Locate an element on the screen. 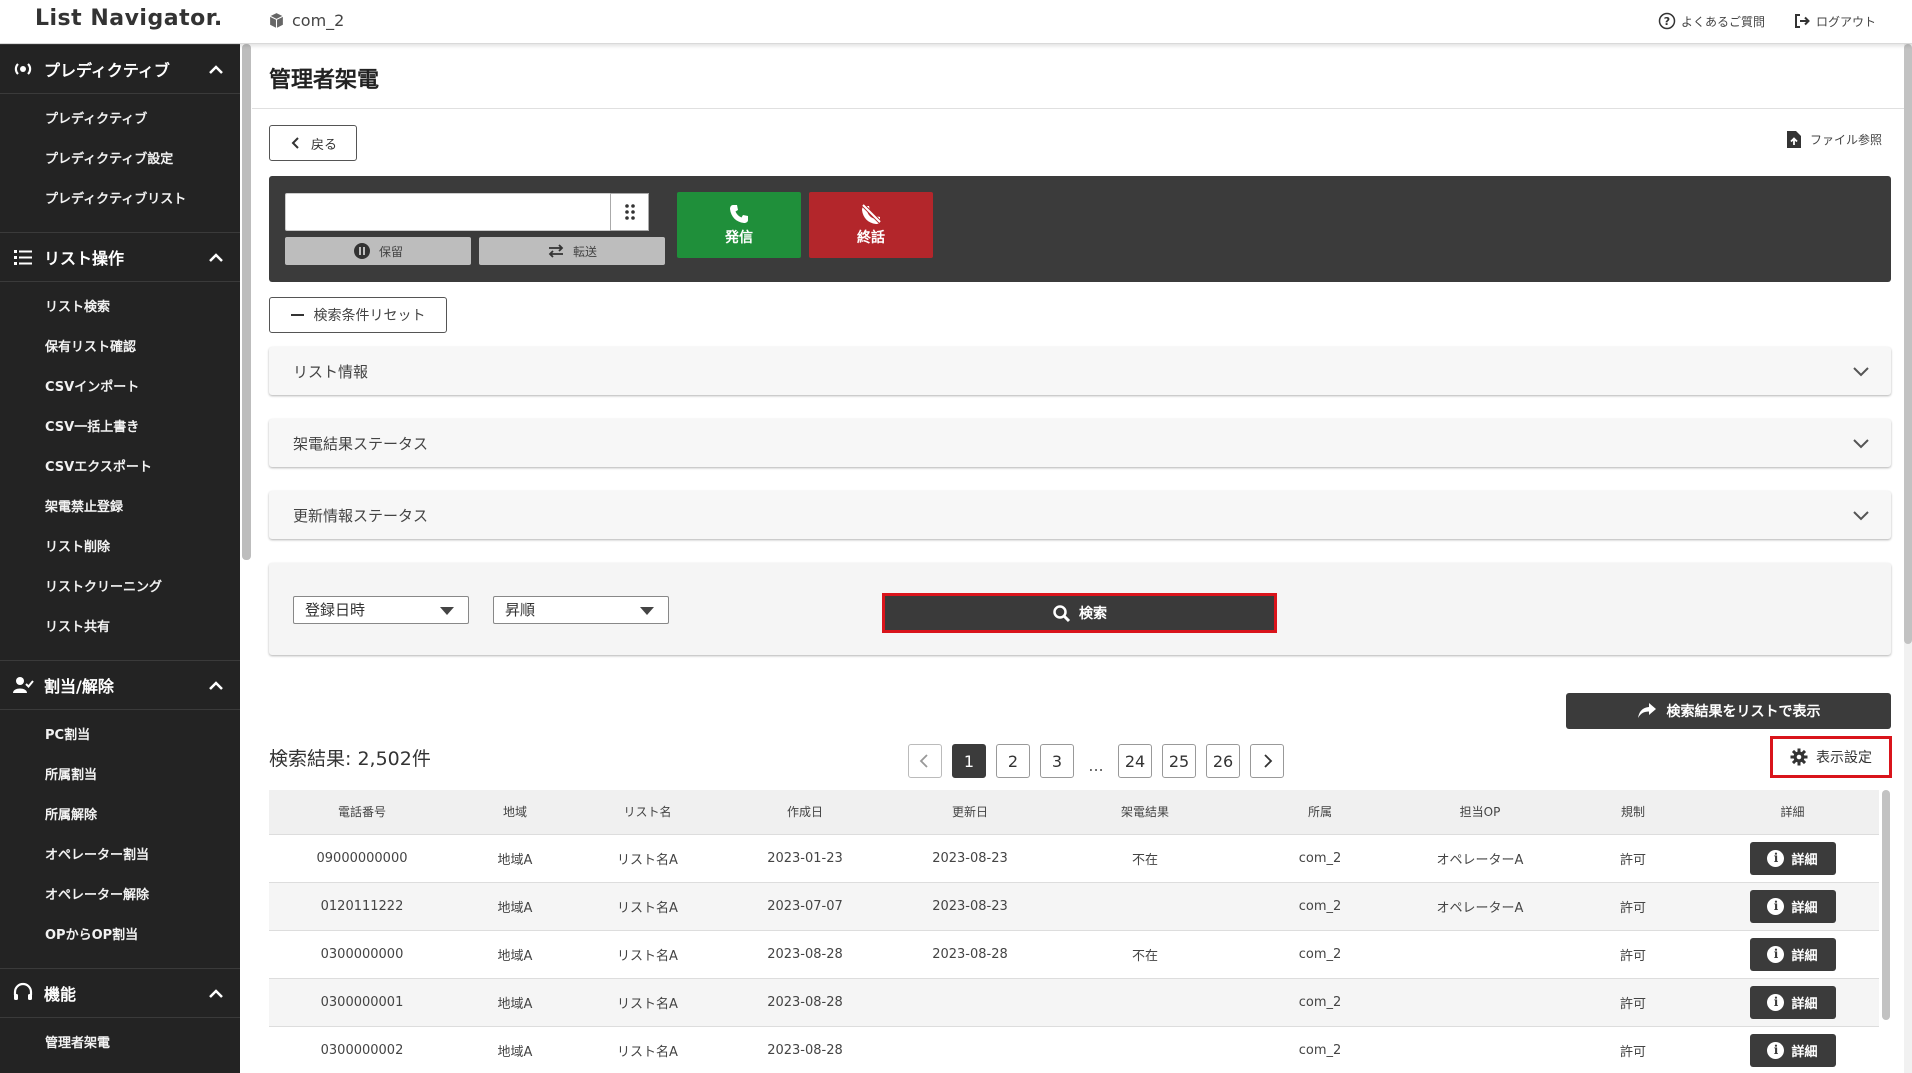 Image resolution: width=1912 pixels, height=1073 pixels. sidebar-section-predictive: プレディクティブ is located at coordinates (120, 69).